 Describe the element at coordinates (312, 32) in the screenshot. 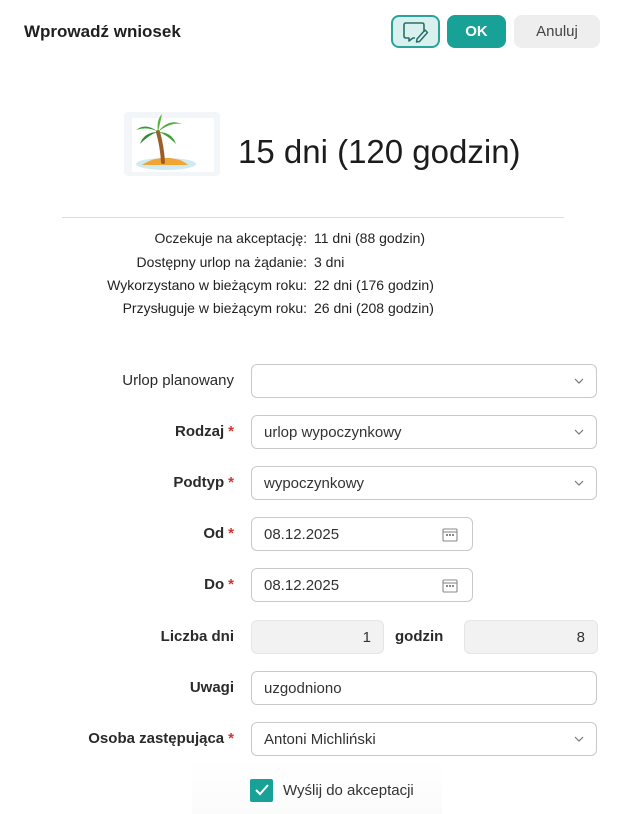

I see `dialog-header: Wprowadź wniosek OK Anuluj` at that location.